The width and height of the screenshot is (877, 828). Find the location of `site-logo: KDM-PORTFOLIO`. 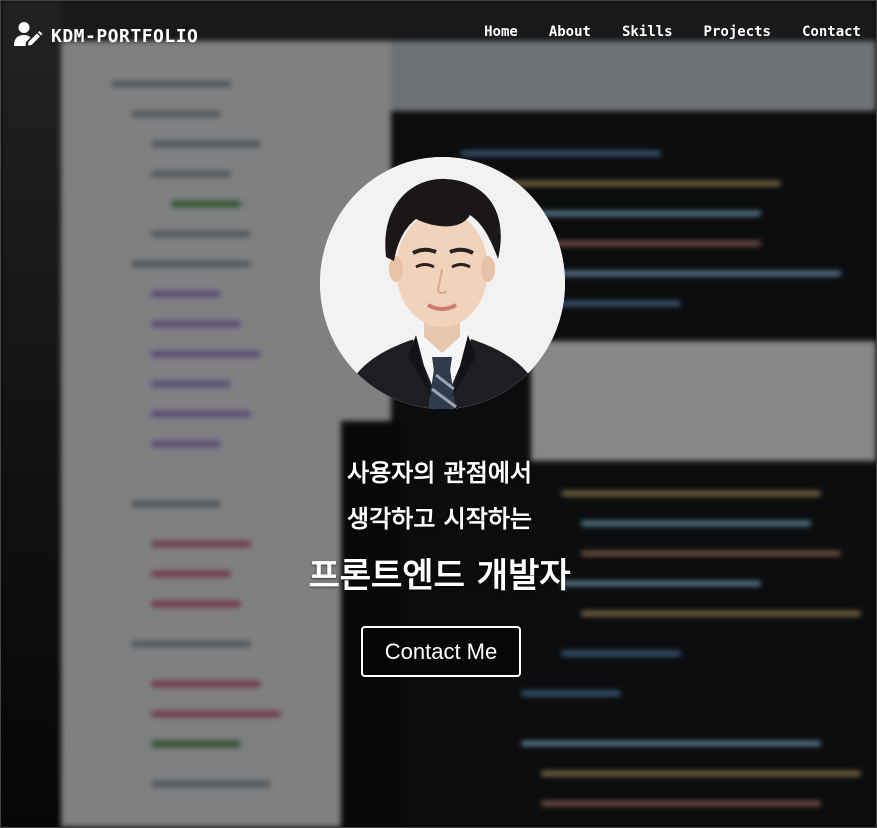

site-logo: KDM-PORTFOLIO is located at coordinates (105, 36).